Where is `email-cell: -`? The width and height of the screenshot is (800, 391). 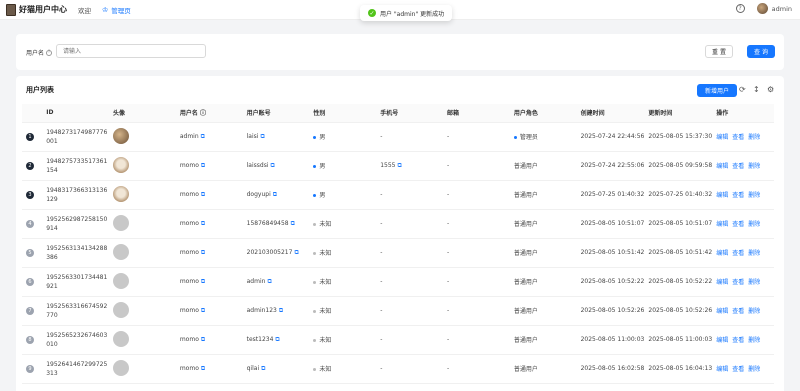 email-cell: - is located at coordinates (476, 224).